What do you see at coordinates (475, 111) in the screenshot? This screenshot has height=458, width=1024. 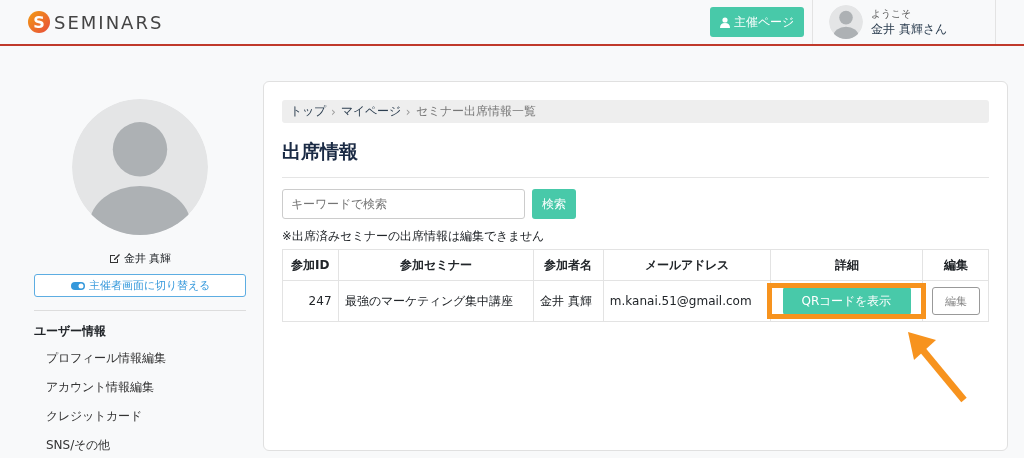 I see `breadcrumb-current: セミナー出席情報一覧` at bounding box center [475, 111].